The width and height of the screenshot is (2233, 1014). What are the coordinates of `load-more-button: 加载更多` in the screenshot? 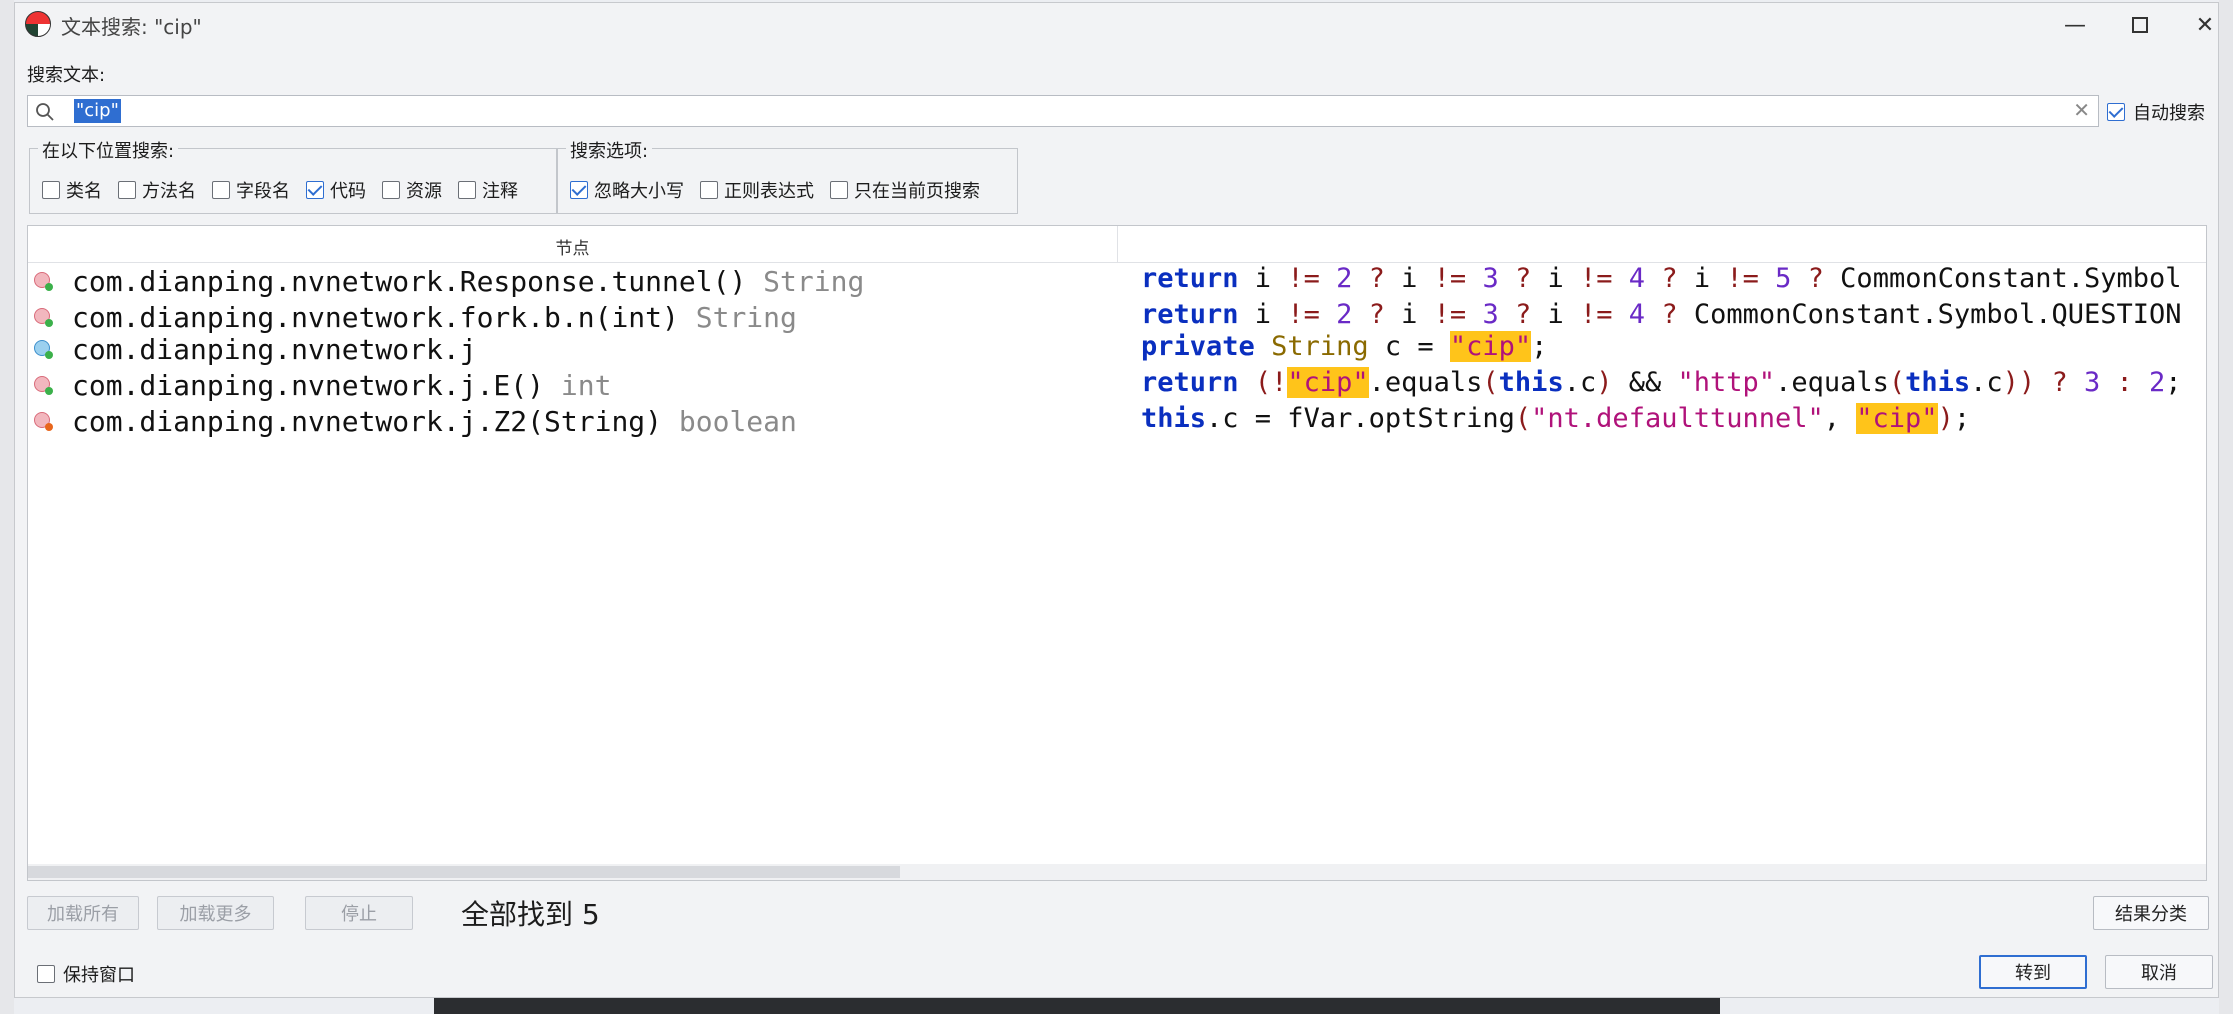 It's located at (215, 913).